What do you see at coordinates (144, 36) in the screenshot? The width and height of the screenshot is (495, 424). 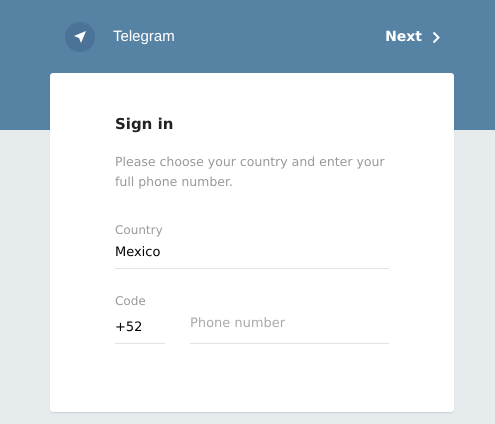 I see `app-name: Telegram` at bounding box center [144, 36].